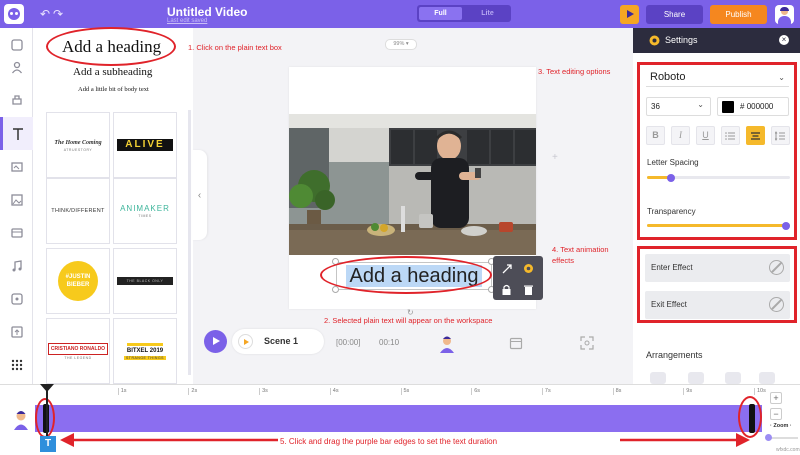 This screenshot has width=800, height=455. I want to click on ruler-tick-label: 1s, so click(123, 391).